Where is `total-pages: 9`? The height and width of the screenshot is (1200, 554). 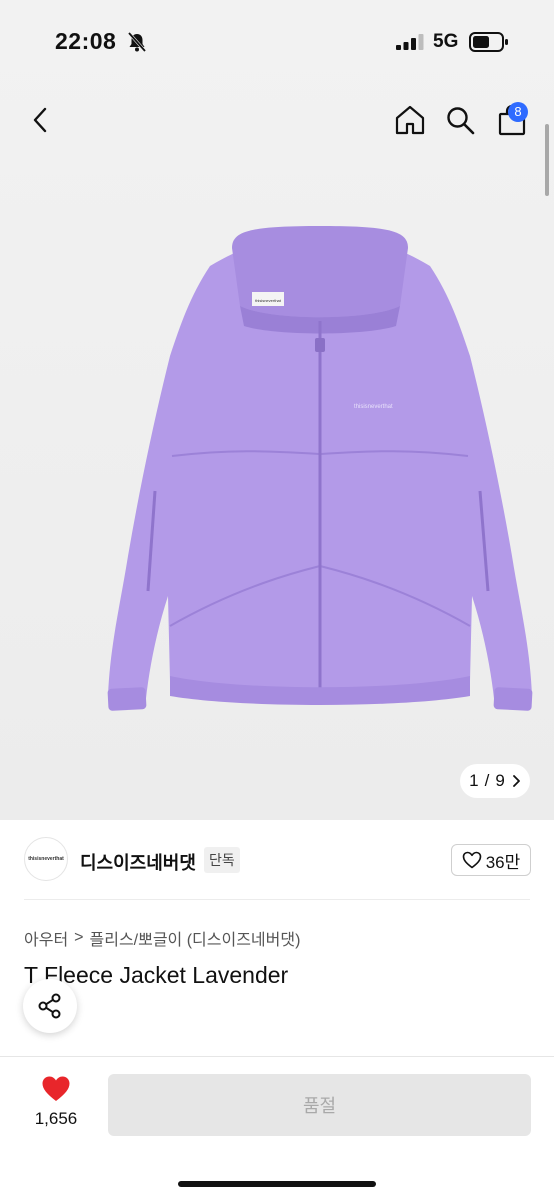
total-pages: 9 is located at coordinates (500, 780).